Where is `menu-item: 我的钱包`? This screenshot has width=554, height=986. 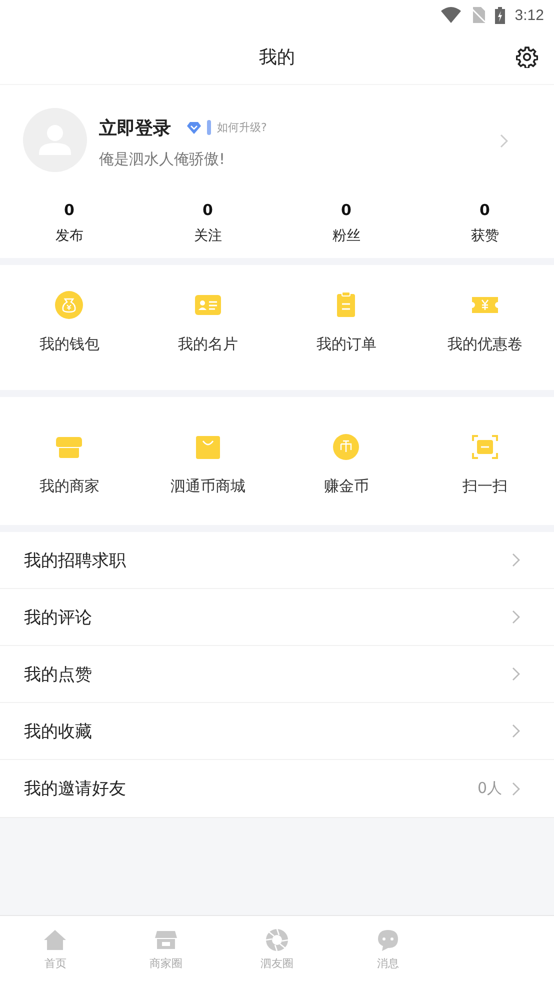
menu-item: 我的钱包 is located at coordinates (69, 344).